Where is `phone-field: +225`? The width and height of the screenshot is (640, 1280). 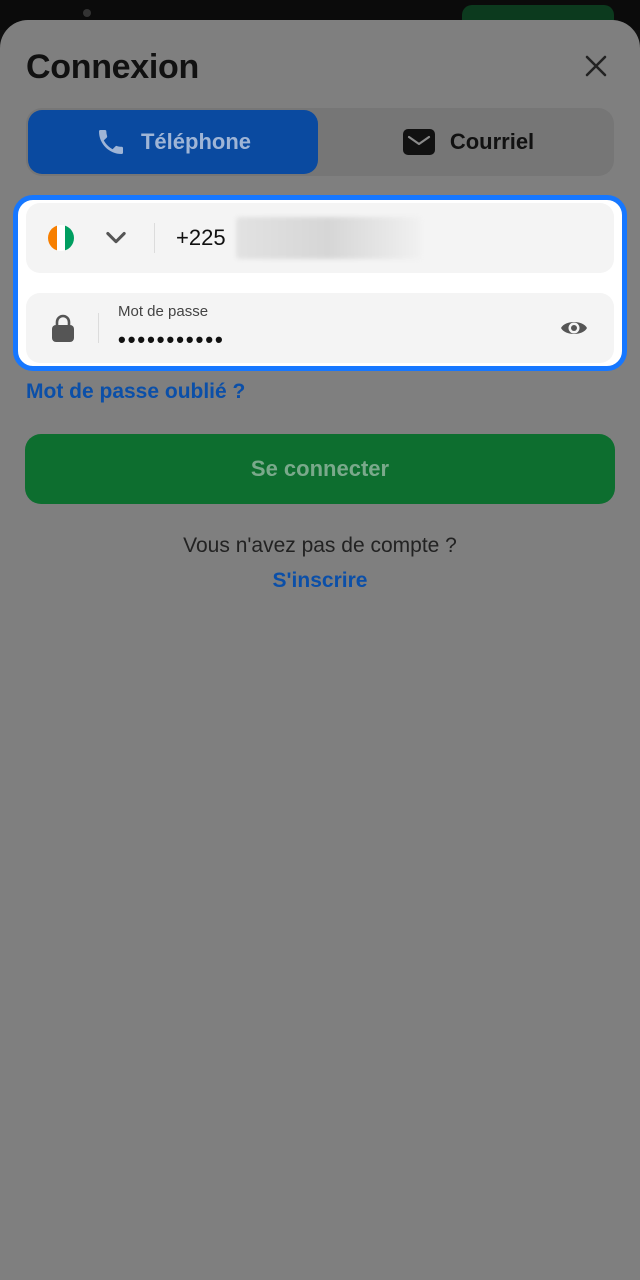 phone-field: +225 is located at coordinates (320, 238).